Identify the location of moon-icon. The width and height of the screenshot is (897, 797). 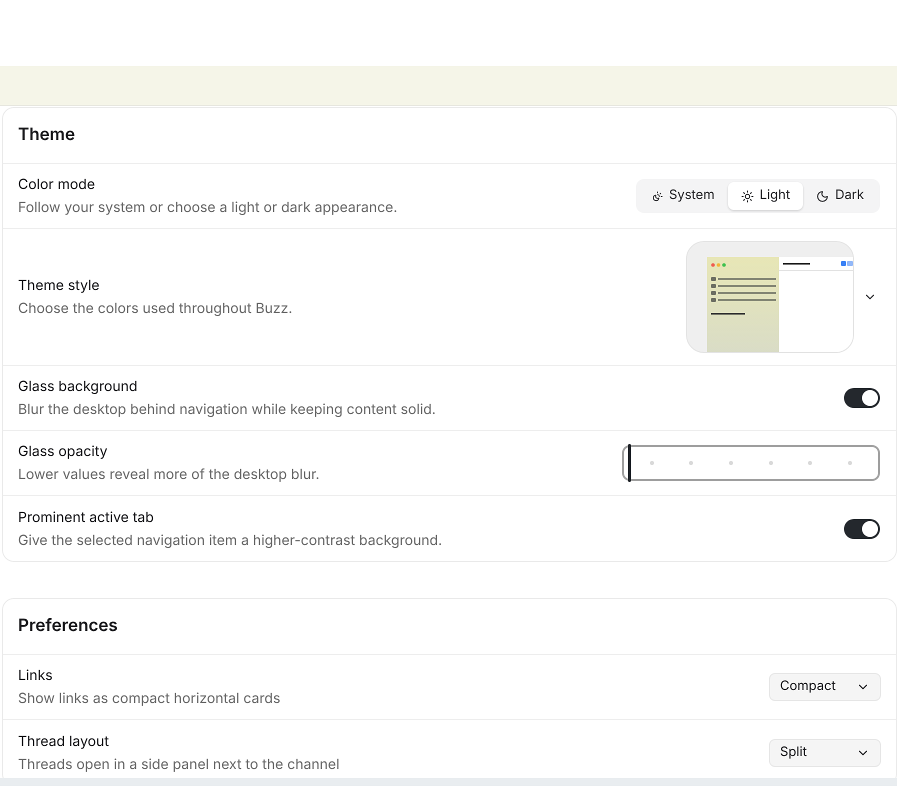
(823, 196).